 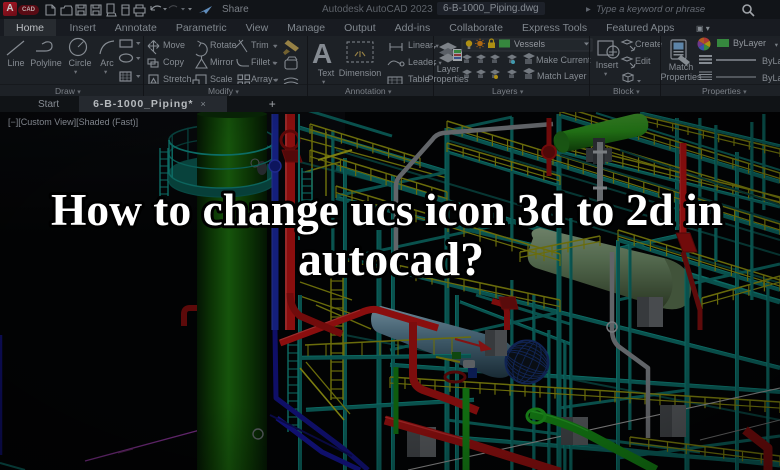 I want to click on svg-text: autocad?, so click(x=391, y=259).